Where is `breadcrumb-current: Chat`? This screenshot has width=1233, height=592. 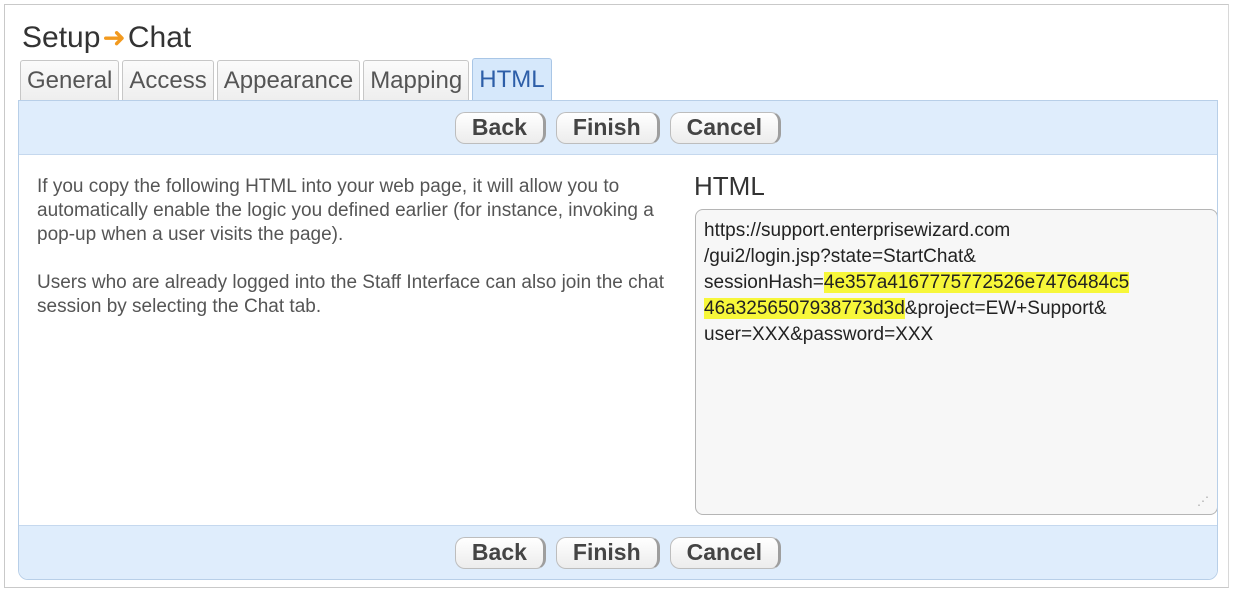
breadcrumb-current: Chat is located at coordinates (159, 37).